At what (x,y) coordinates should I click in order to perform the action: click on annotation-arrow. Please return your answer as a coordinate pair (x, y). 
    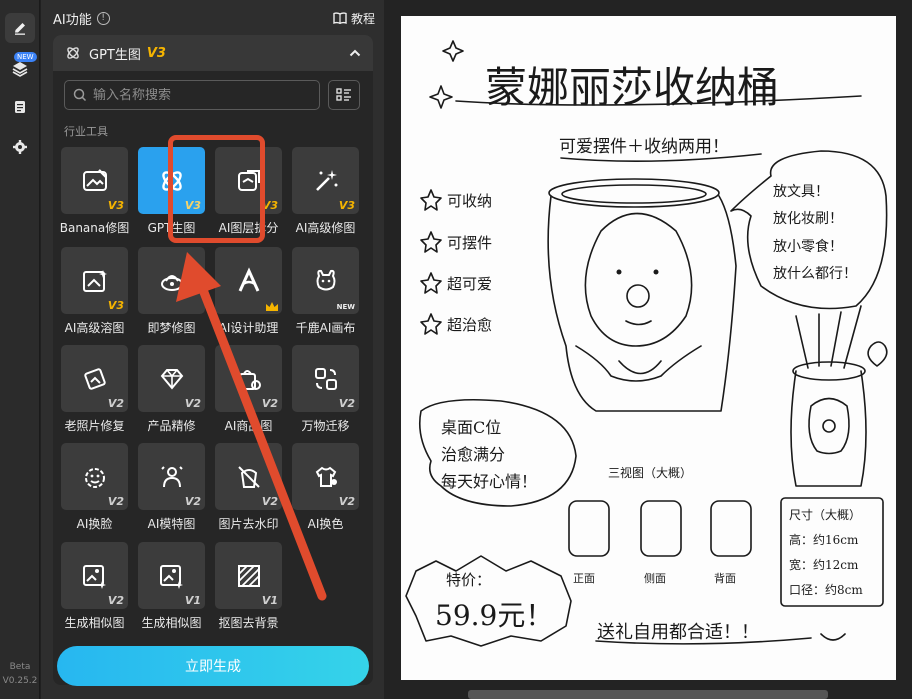
    Looking at the image, I should click on (251, 426).